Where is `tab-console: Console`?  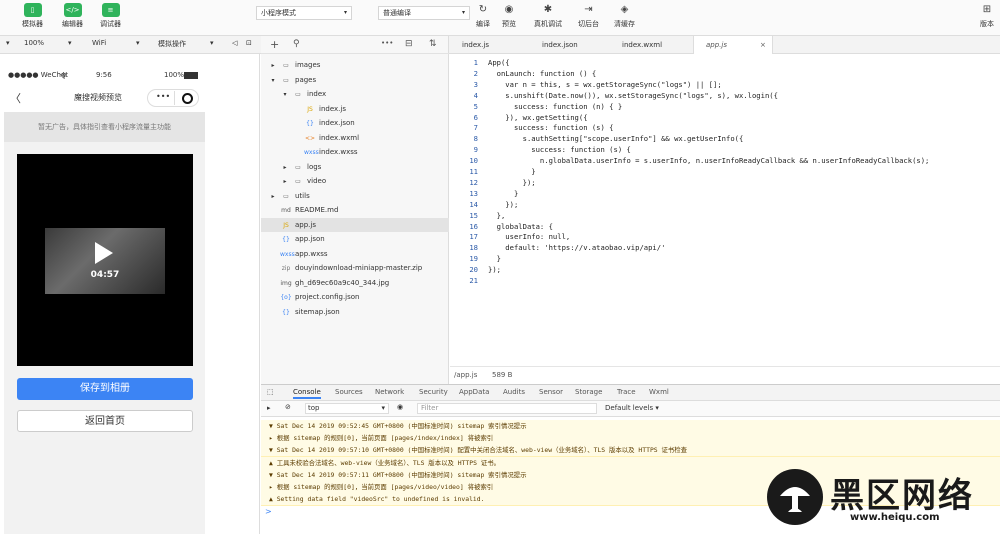
tab-console: Console is located at coordinates (307, 393).